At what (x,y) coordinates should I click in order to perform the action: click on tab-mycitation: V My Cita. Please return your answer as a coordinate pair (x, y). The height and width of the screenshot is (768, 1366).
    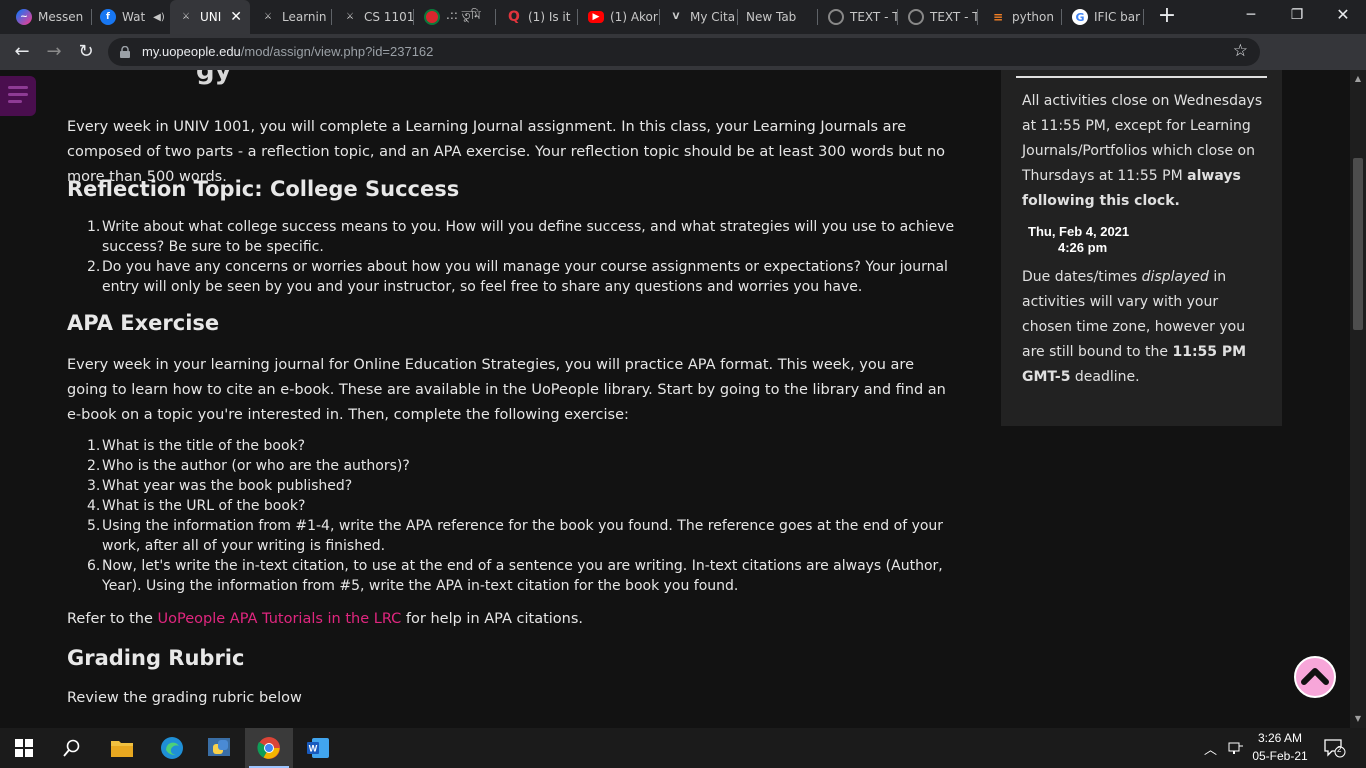
    Looking at the image, I should click on (699, 17).